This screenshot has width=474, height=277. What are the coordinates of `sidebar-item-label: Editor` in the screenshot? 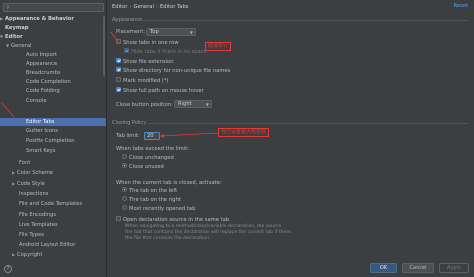 It's located at (14, 37).